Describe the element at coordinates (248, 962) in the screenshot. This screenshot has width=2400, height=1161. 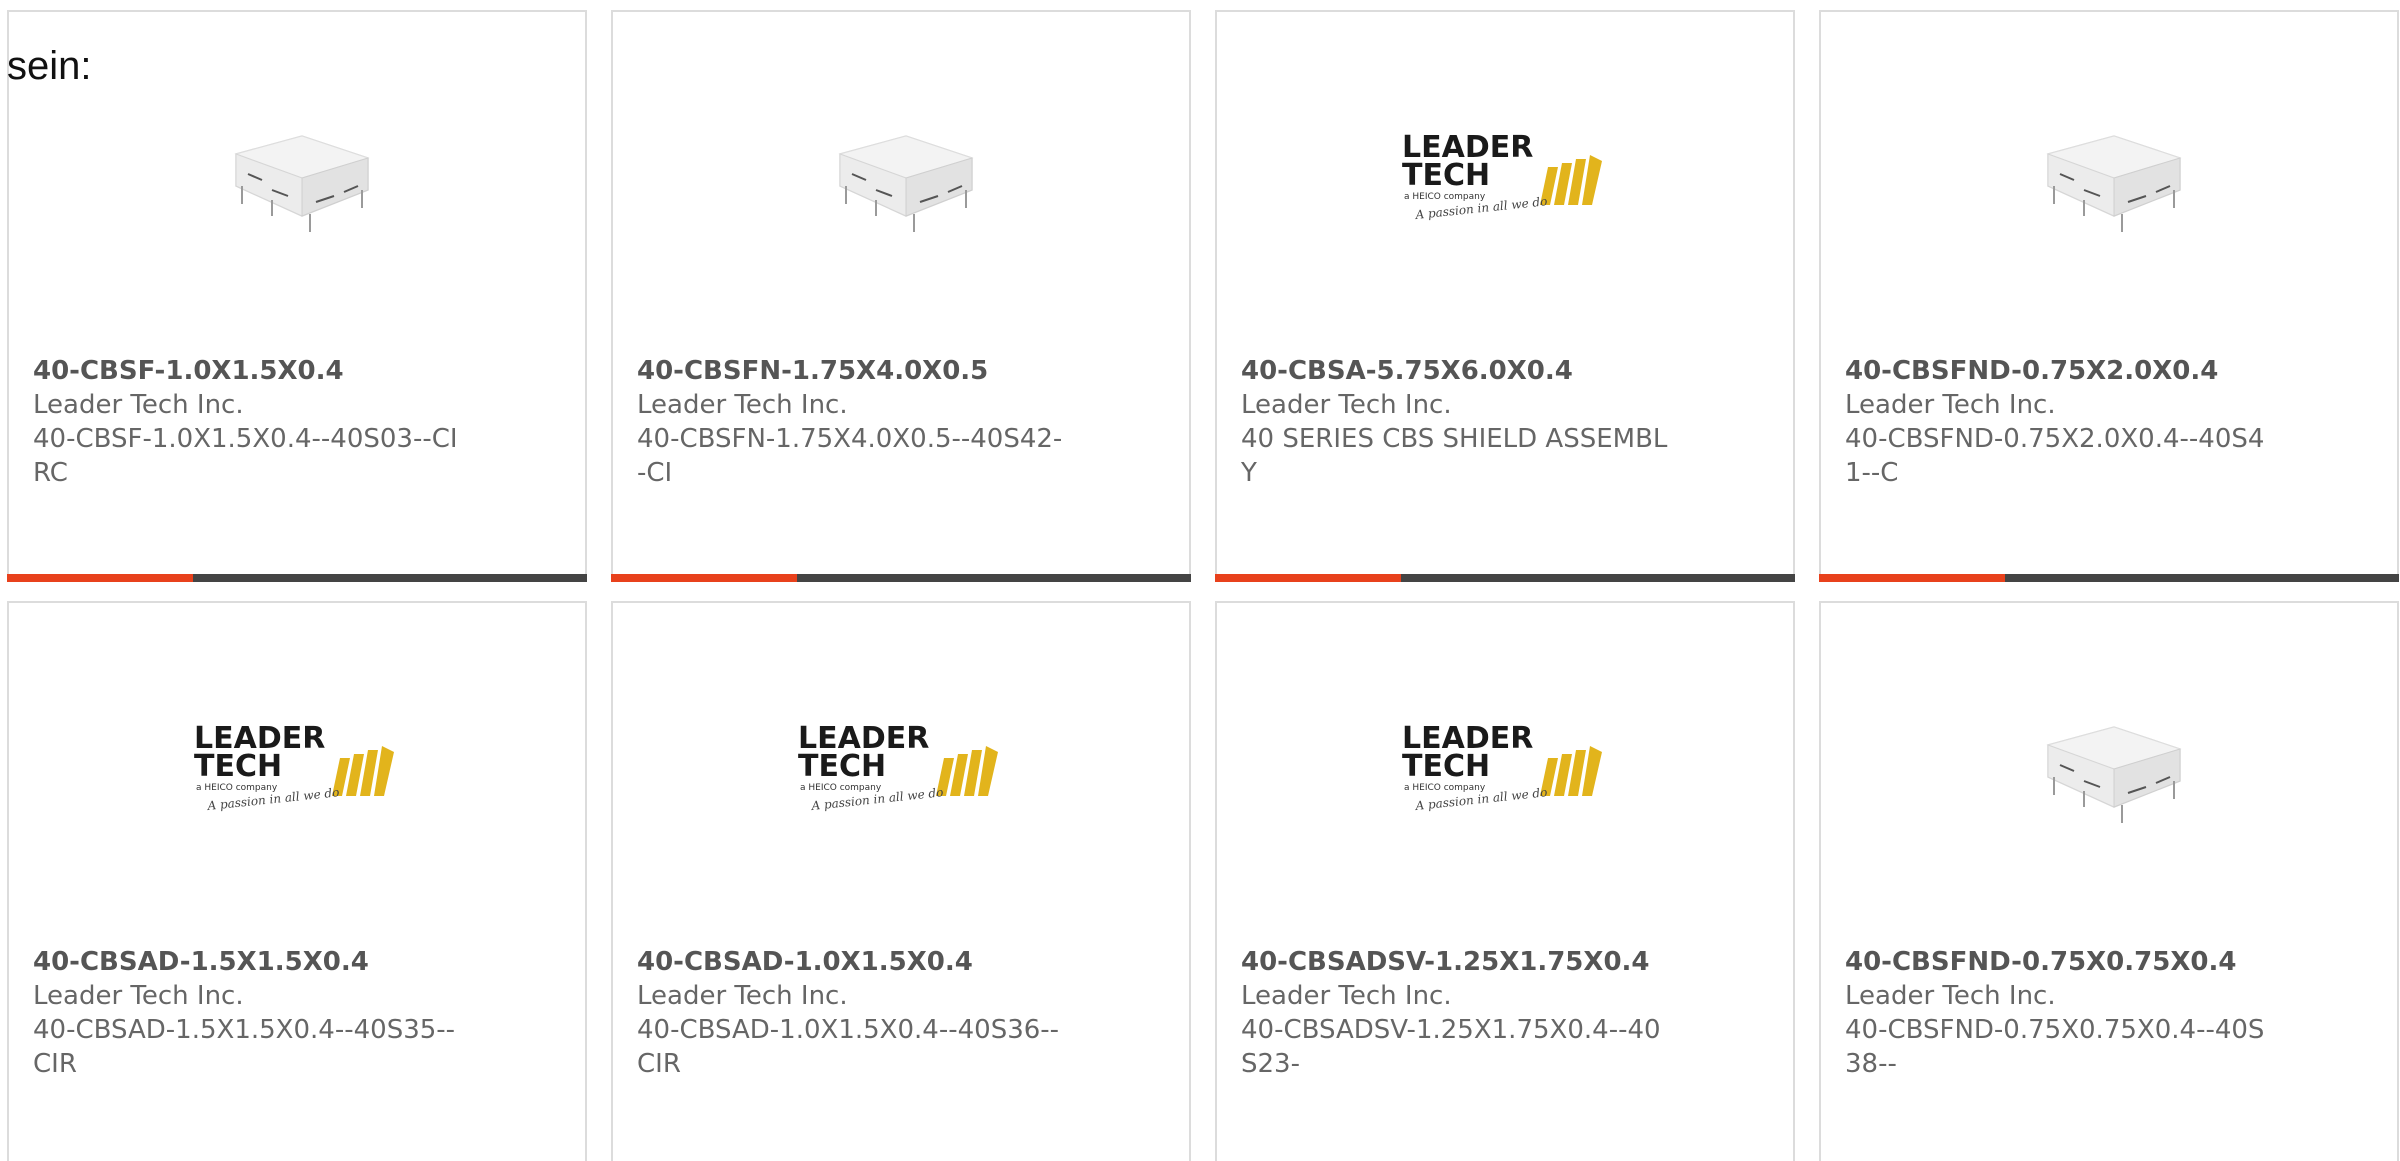
I see `product-title: 40-CBSAD-1.5X1.5X0.4` at that location.